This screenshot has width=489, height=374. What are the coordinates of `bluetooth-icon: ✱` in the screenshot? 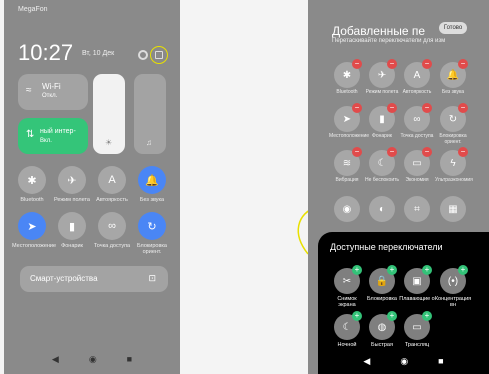 It's located at (32, 180).